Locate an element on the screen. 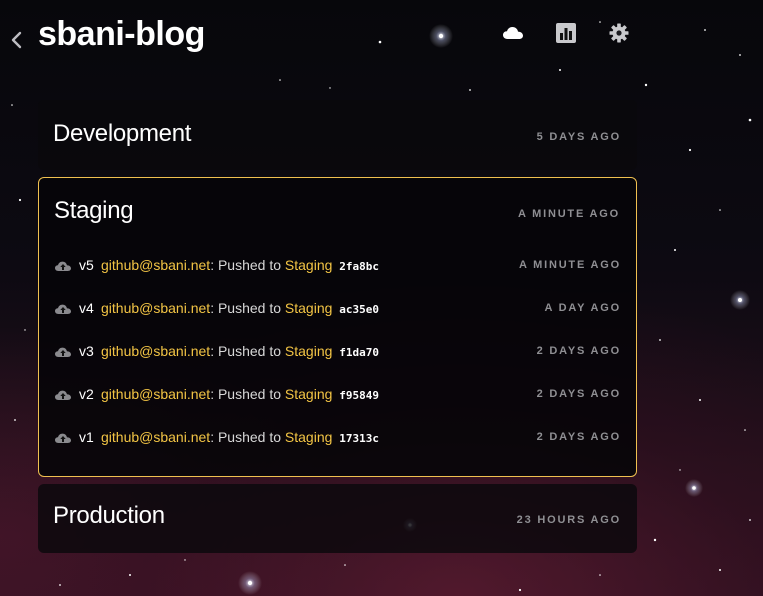 Image resolution: width=763 pixels, height=596 pixels. release-commit-sha: f95849 is located at coordinates (359, 395).